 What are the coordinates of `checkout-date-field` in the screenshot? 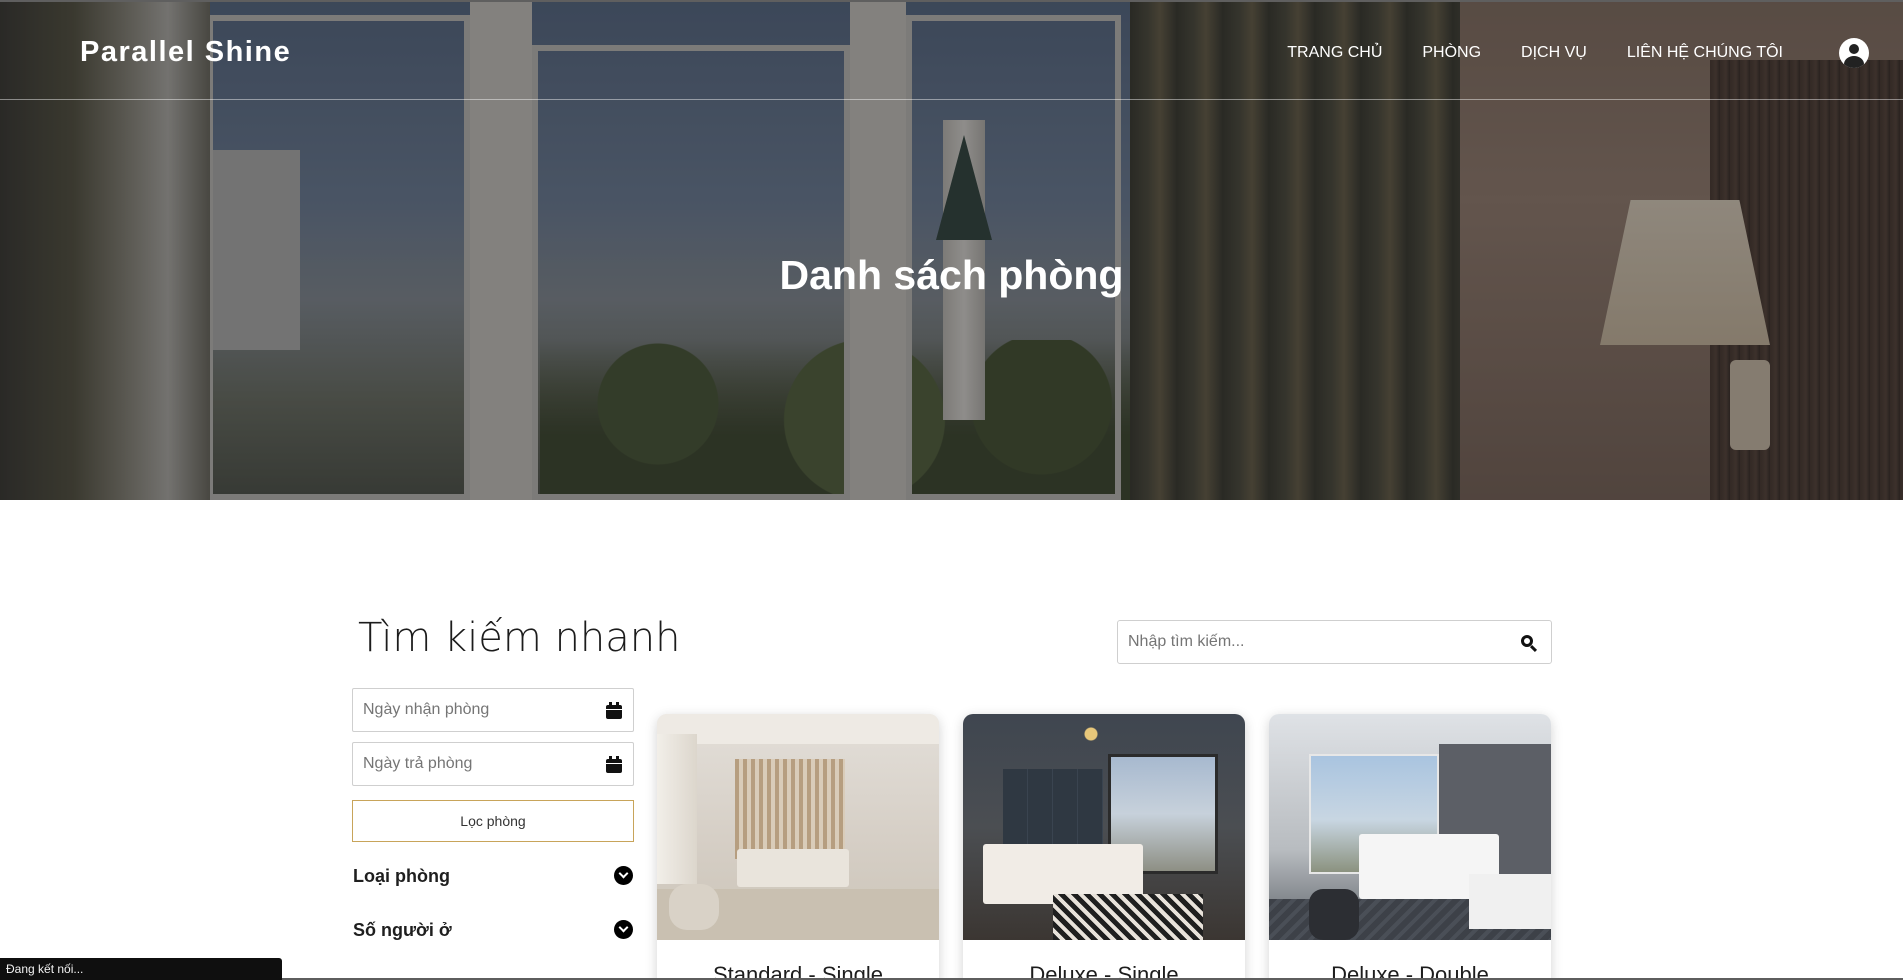 It's located at (493, 764).